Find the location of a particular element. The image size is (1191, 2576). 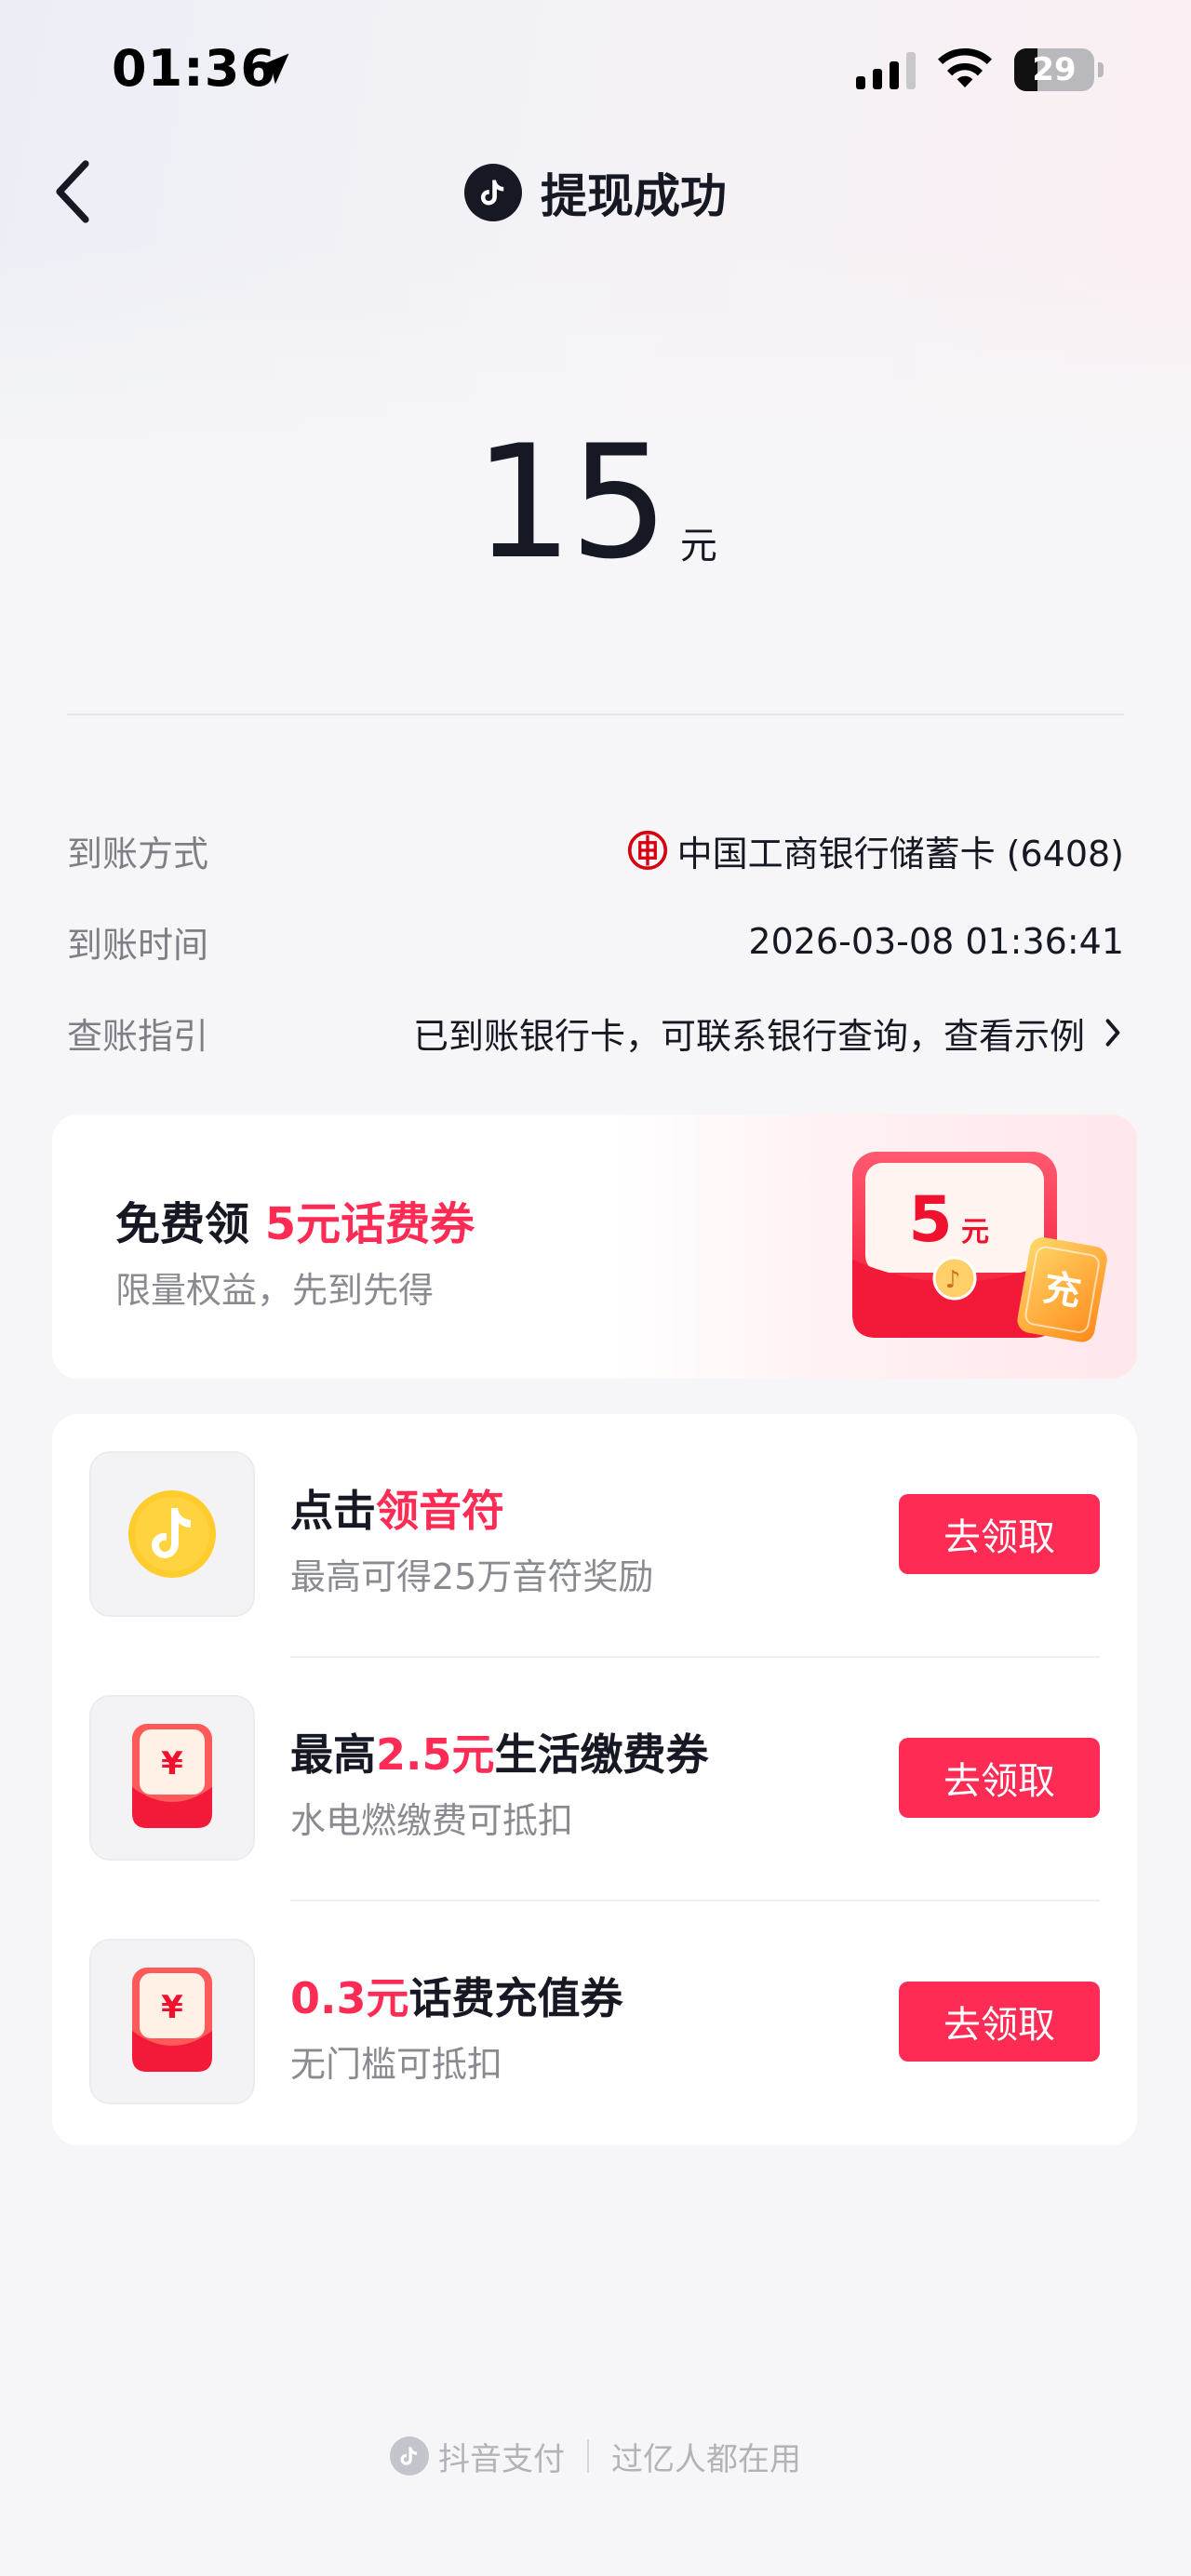

detail-label: 到账时间 is located at coordinates (138, 945).